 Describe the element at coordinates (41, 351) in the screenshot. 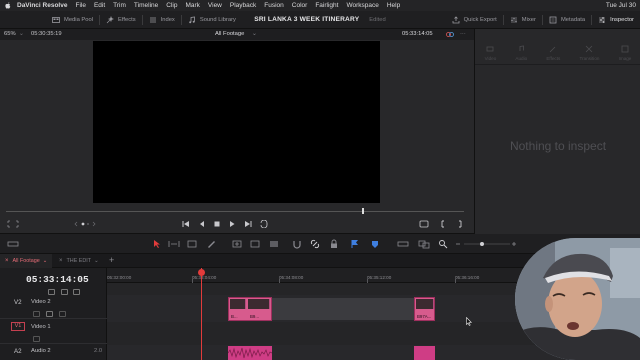

I see `track-name-a2: Audio 2` at that location.